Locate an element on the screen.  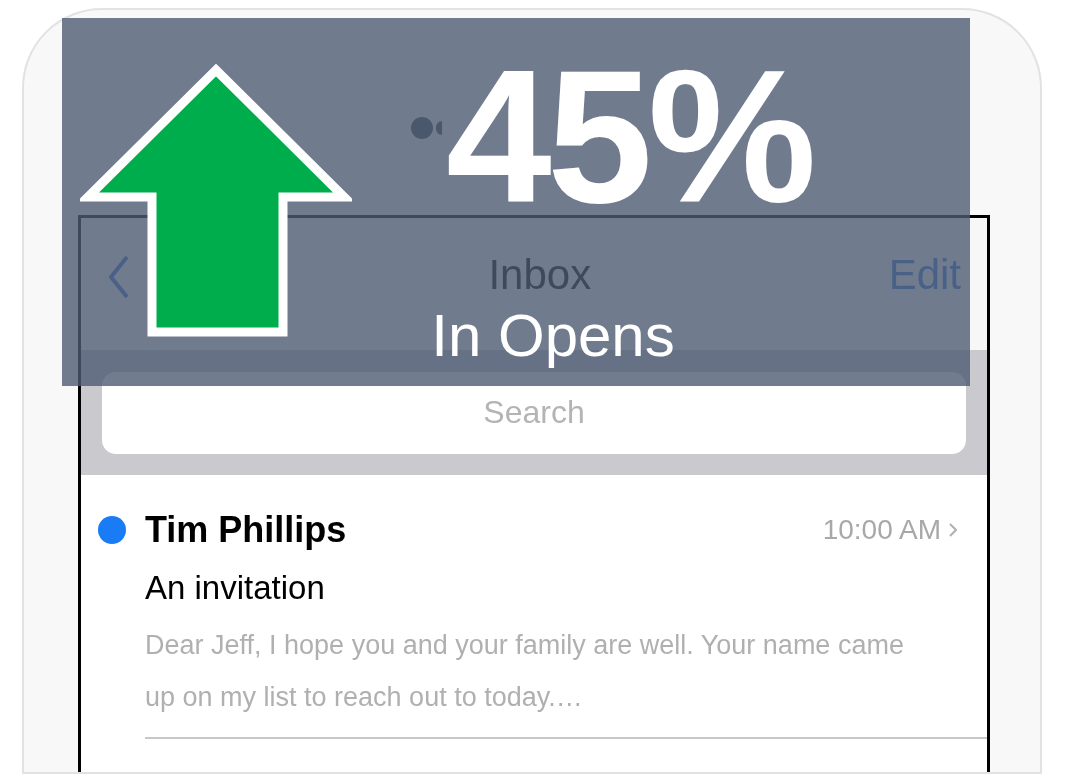
disclosure-chevron-icon is located at coordinates (953, 530).